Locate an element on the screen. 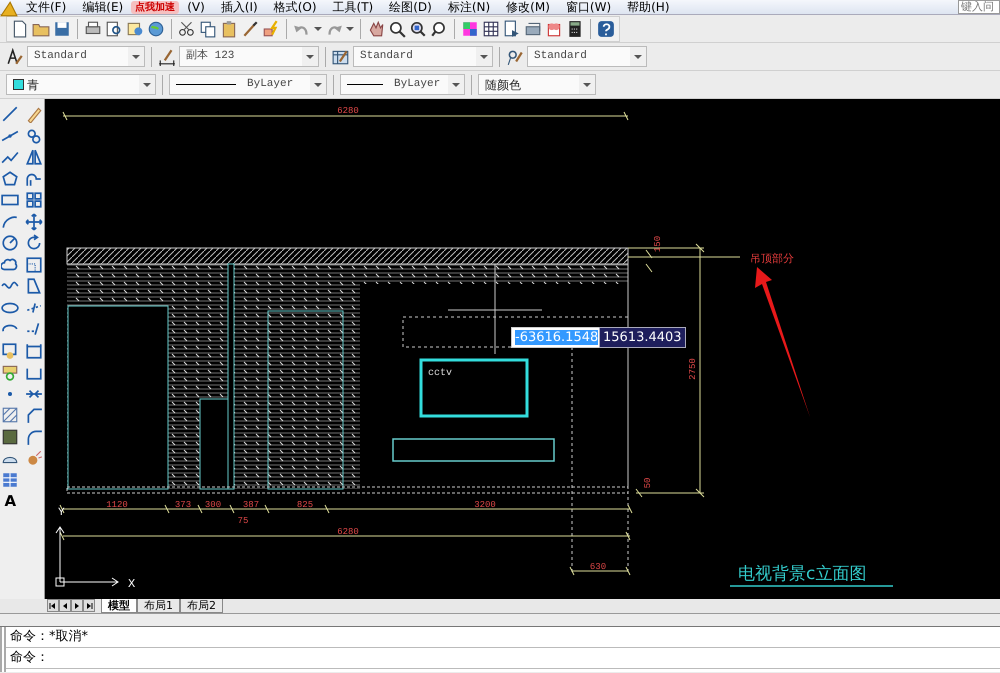 The width and height of the screenshot is (1000, 673). multileader-style-icon is located at coordinates (515, 57).